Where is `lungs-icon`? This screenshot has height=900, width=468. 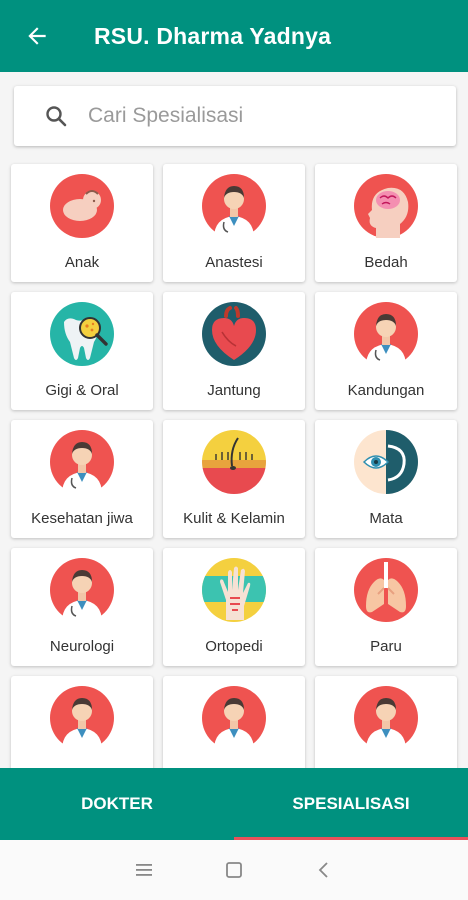
lungs-icon is located at coordinates (386, 590).